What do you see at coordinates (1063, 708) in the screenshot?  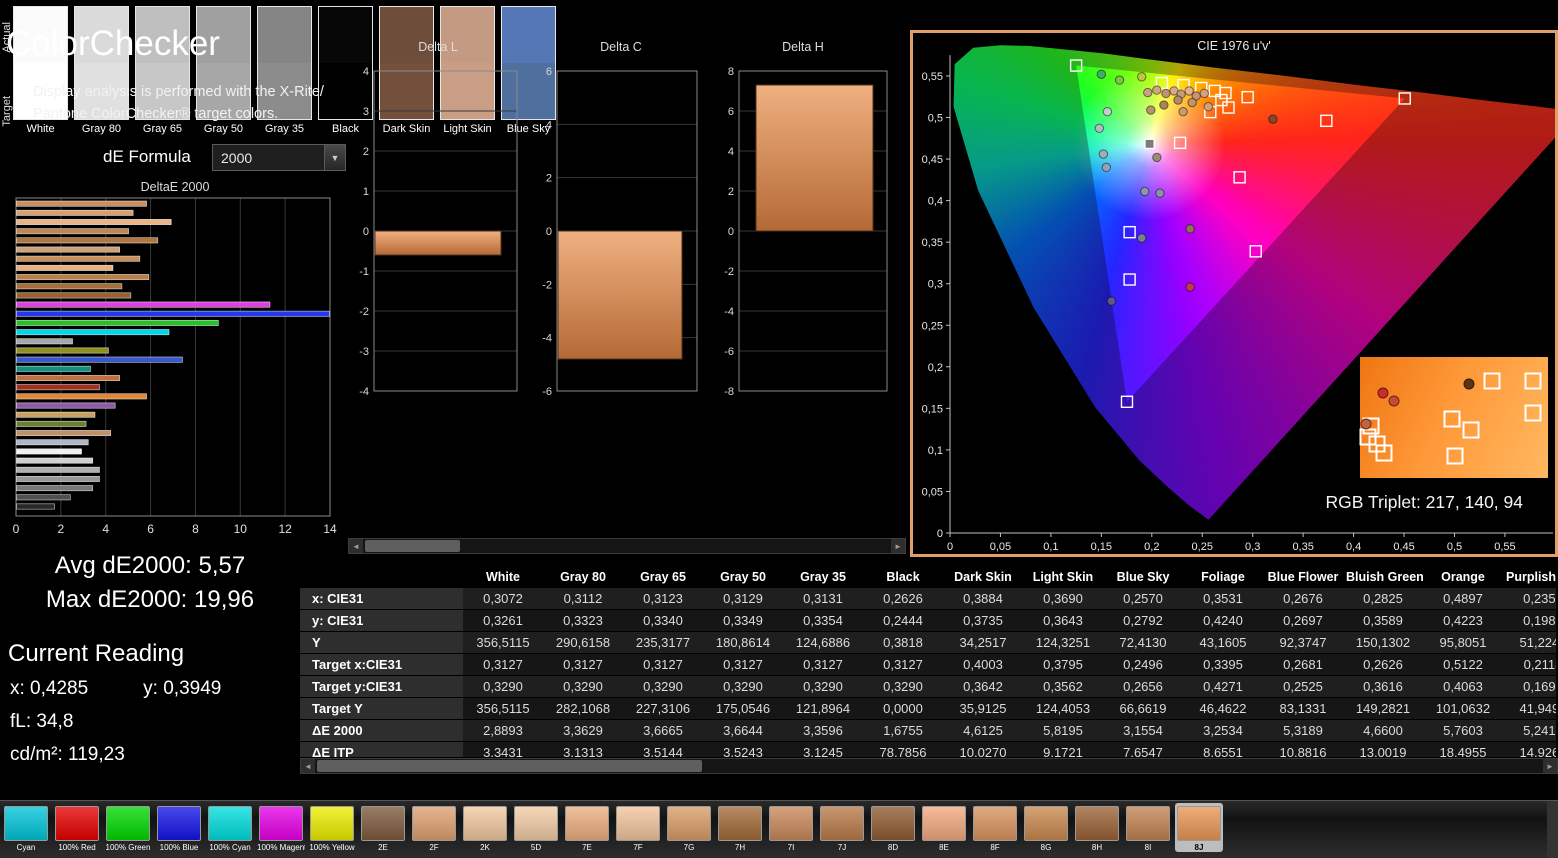 I see `table-cell: 124,4053` at bounding box center [1063, 708].